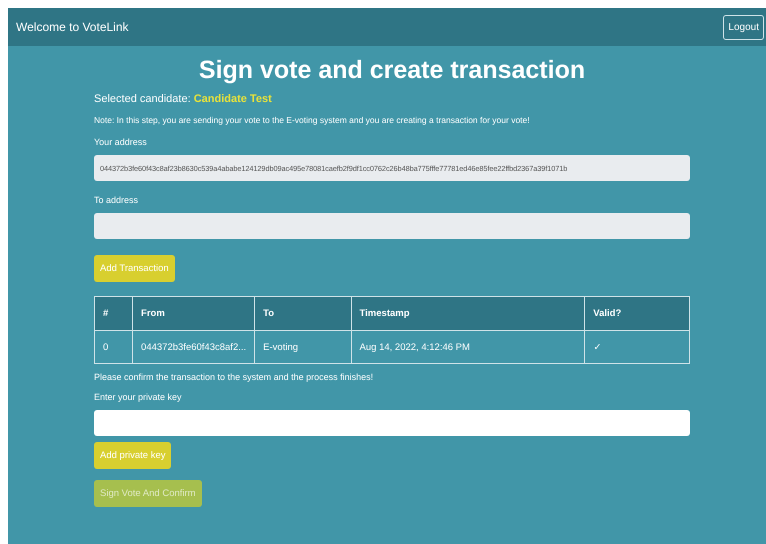 The width and height of the screenshot is (766, 544). I want to click on table-cell: E-voting, so click(303, 347).